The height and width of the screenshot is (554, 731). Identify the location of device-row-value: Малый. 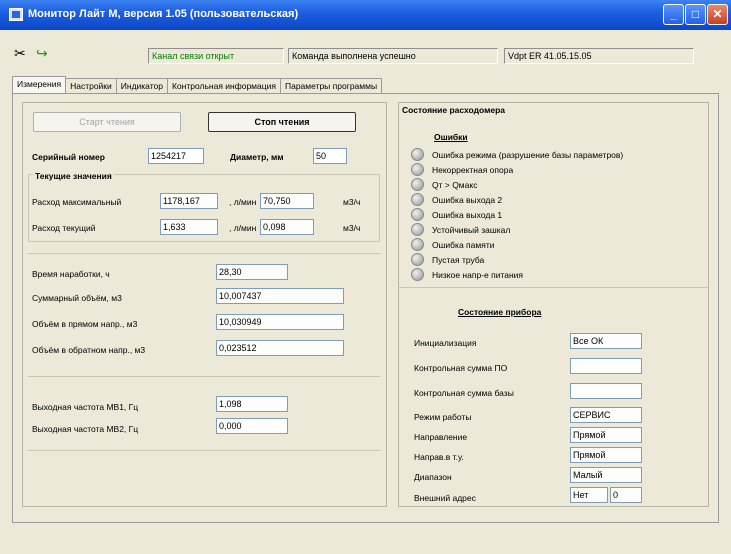
(606, 475).